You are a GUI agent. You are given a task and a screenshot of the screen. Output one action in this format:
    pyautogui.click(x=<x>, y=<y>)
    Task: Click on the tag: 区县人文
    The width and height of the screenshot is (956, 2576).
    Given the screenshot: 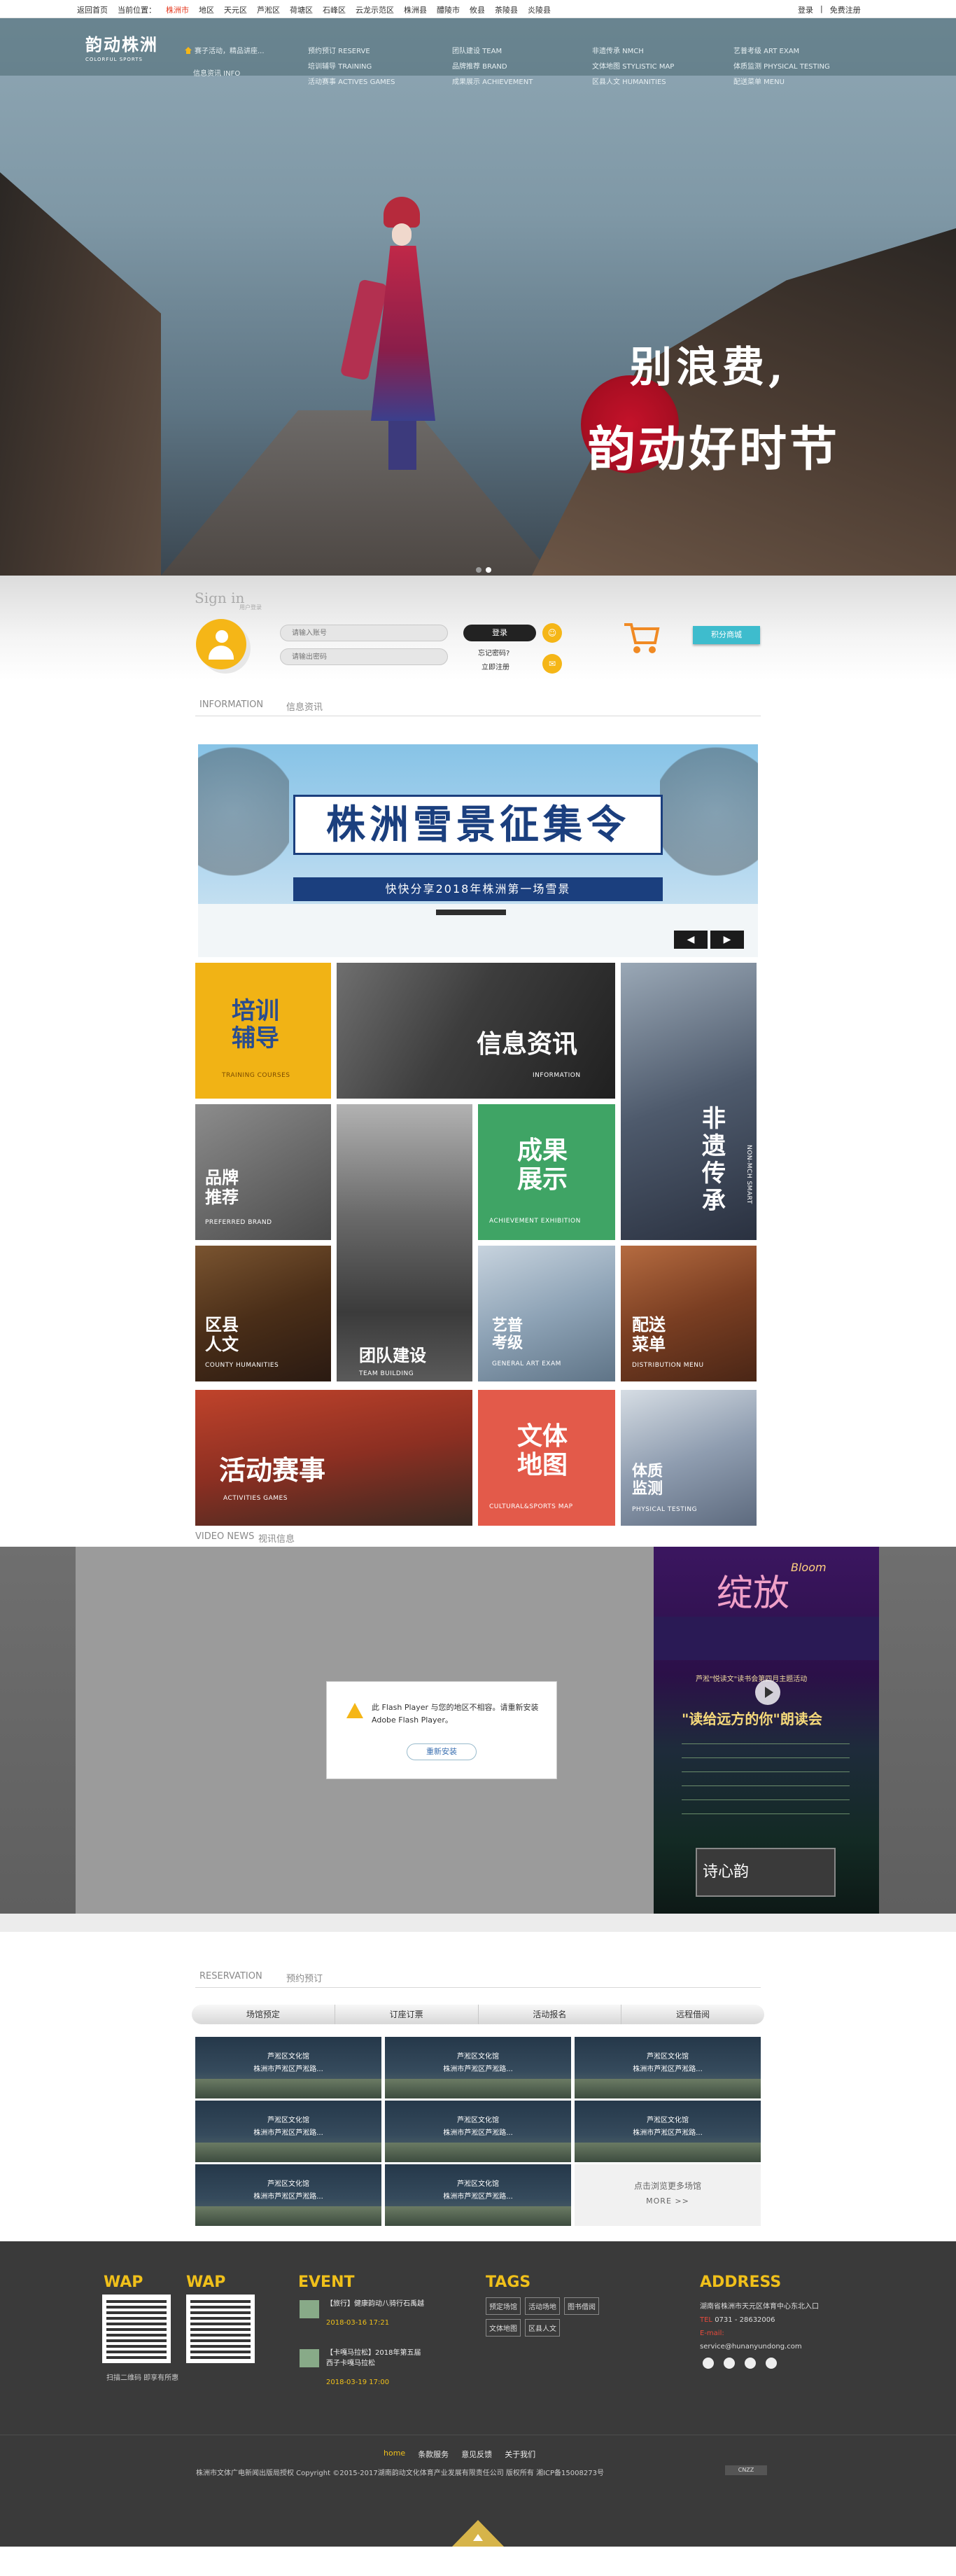 What is the action you would take?
    pyautogui.click(x=542, y=2328)
    